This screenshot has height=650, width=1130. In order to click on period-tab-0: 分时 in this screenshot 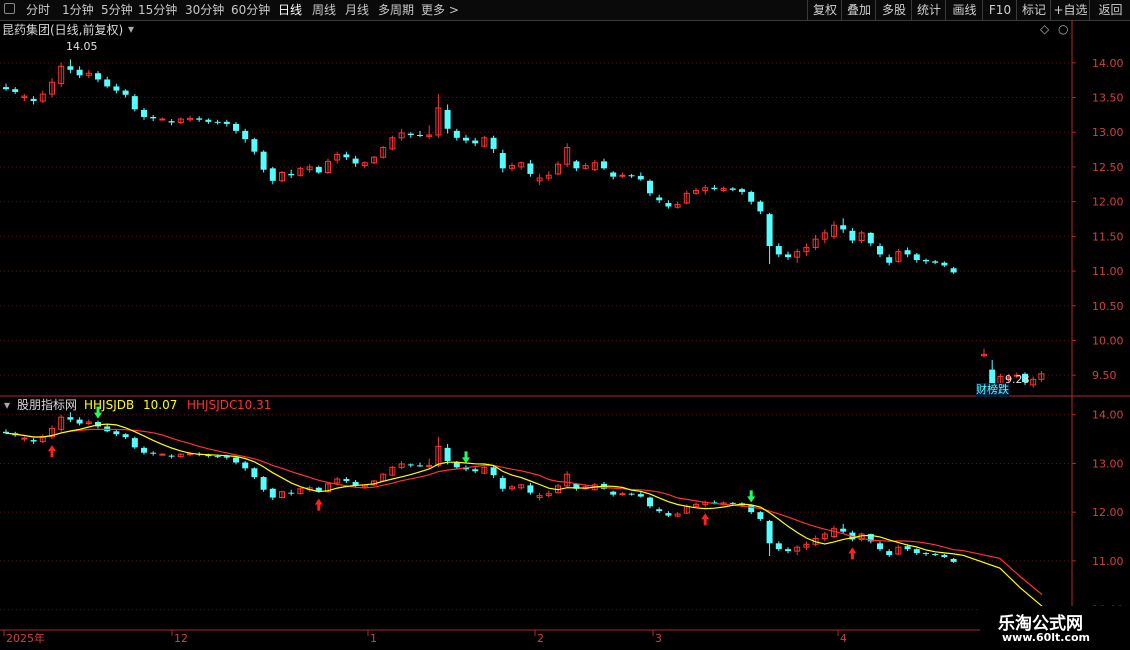, I will do `click(38, 10)`.